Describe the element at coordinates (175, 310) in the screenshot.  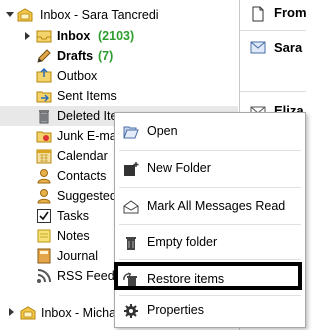
I see `menu-item-label: Properties` at that location.